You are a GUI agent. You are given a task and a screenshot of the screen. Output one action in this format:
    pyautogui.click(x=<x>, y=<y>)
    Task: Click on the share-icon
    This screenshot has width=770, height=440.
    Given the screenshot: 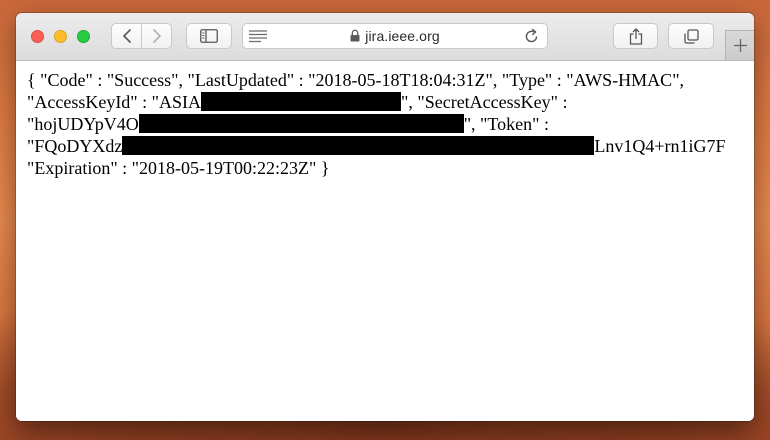 What is the action you would take?
    pyautogui.click(x=635, y=36)
    